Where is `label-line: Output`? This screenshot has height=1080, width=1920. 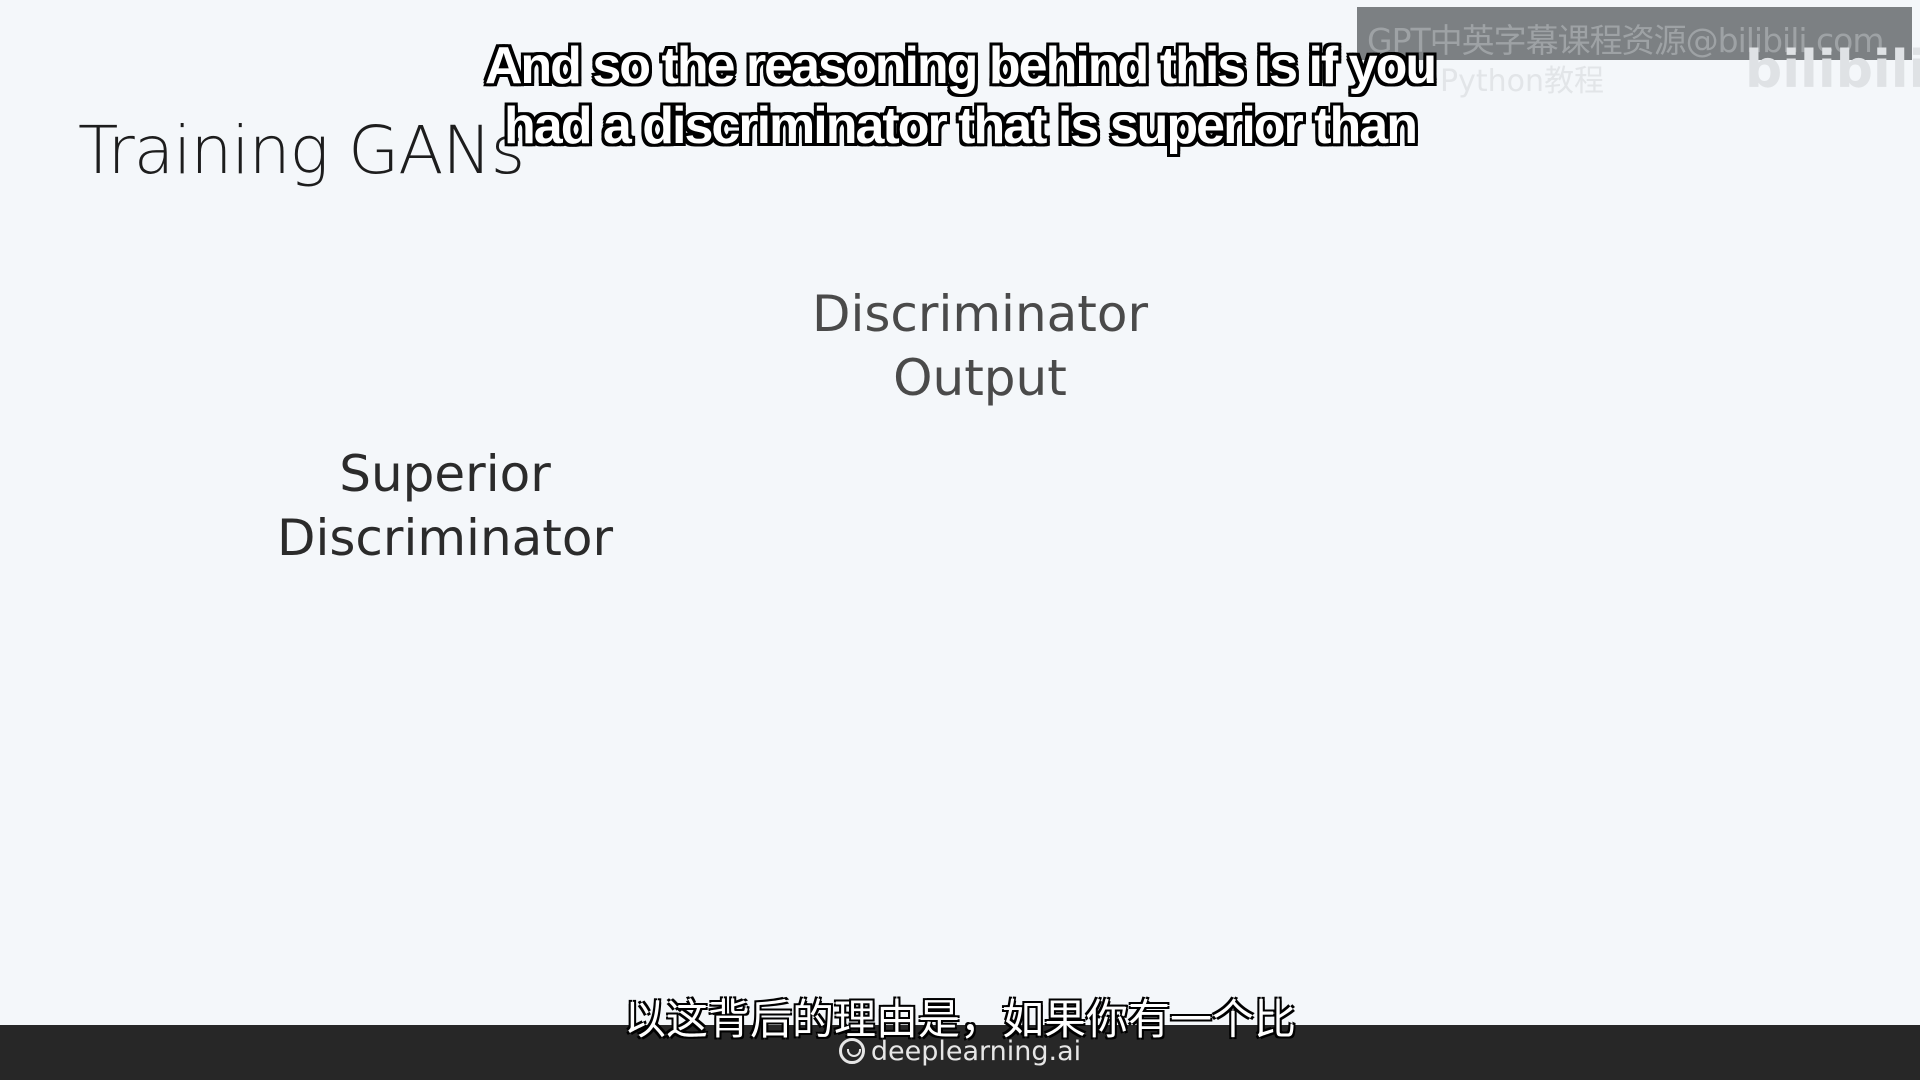 label-line: Output is located at coordinates (980, 378).